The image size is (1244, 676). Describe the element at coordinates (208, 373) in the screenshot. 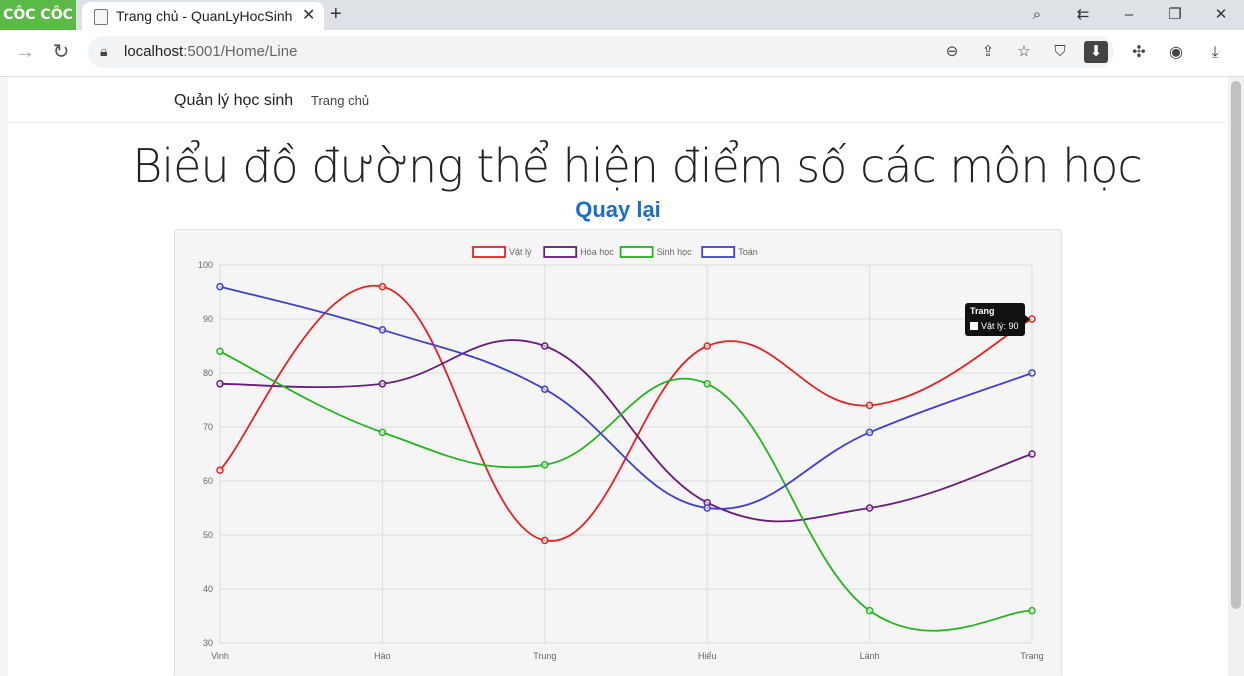

I see `y-tick-label: 80` at that location.